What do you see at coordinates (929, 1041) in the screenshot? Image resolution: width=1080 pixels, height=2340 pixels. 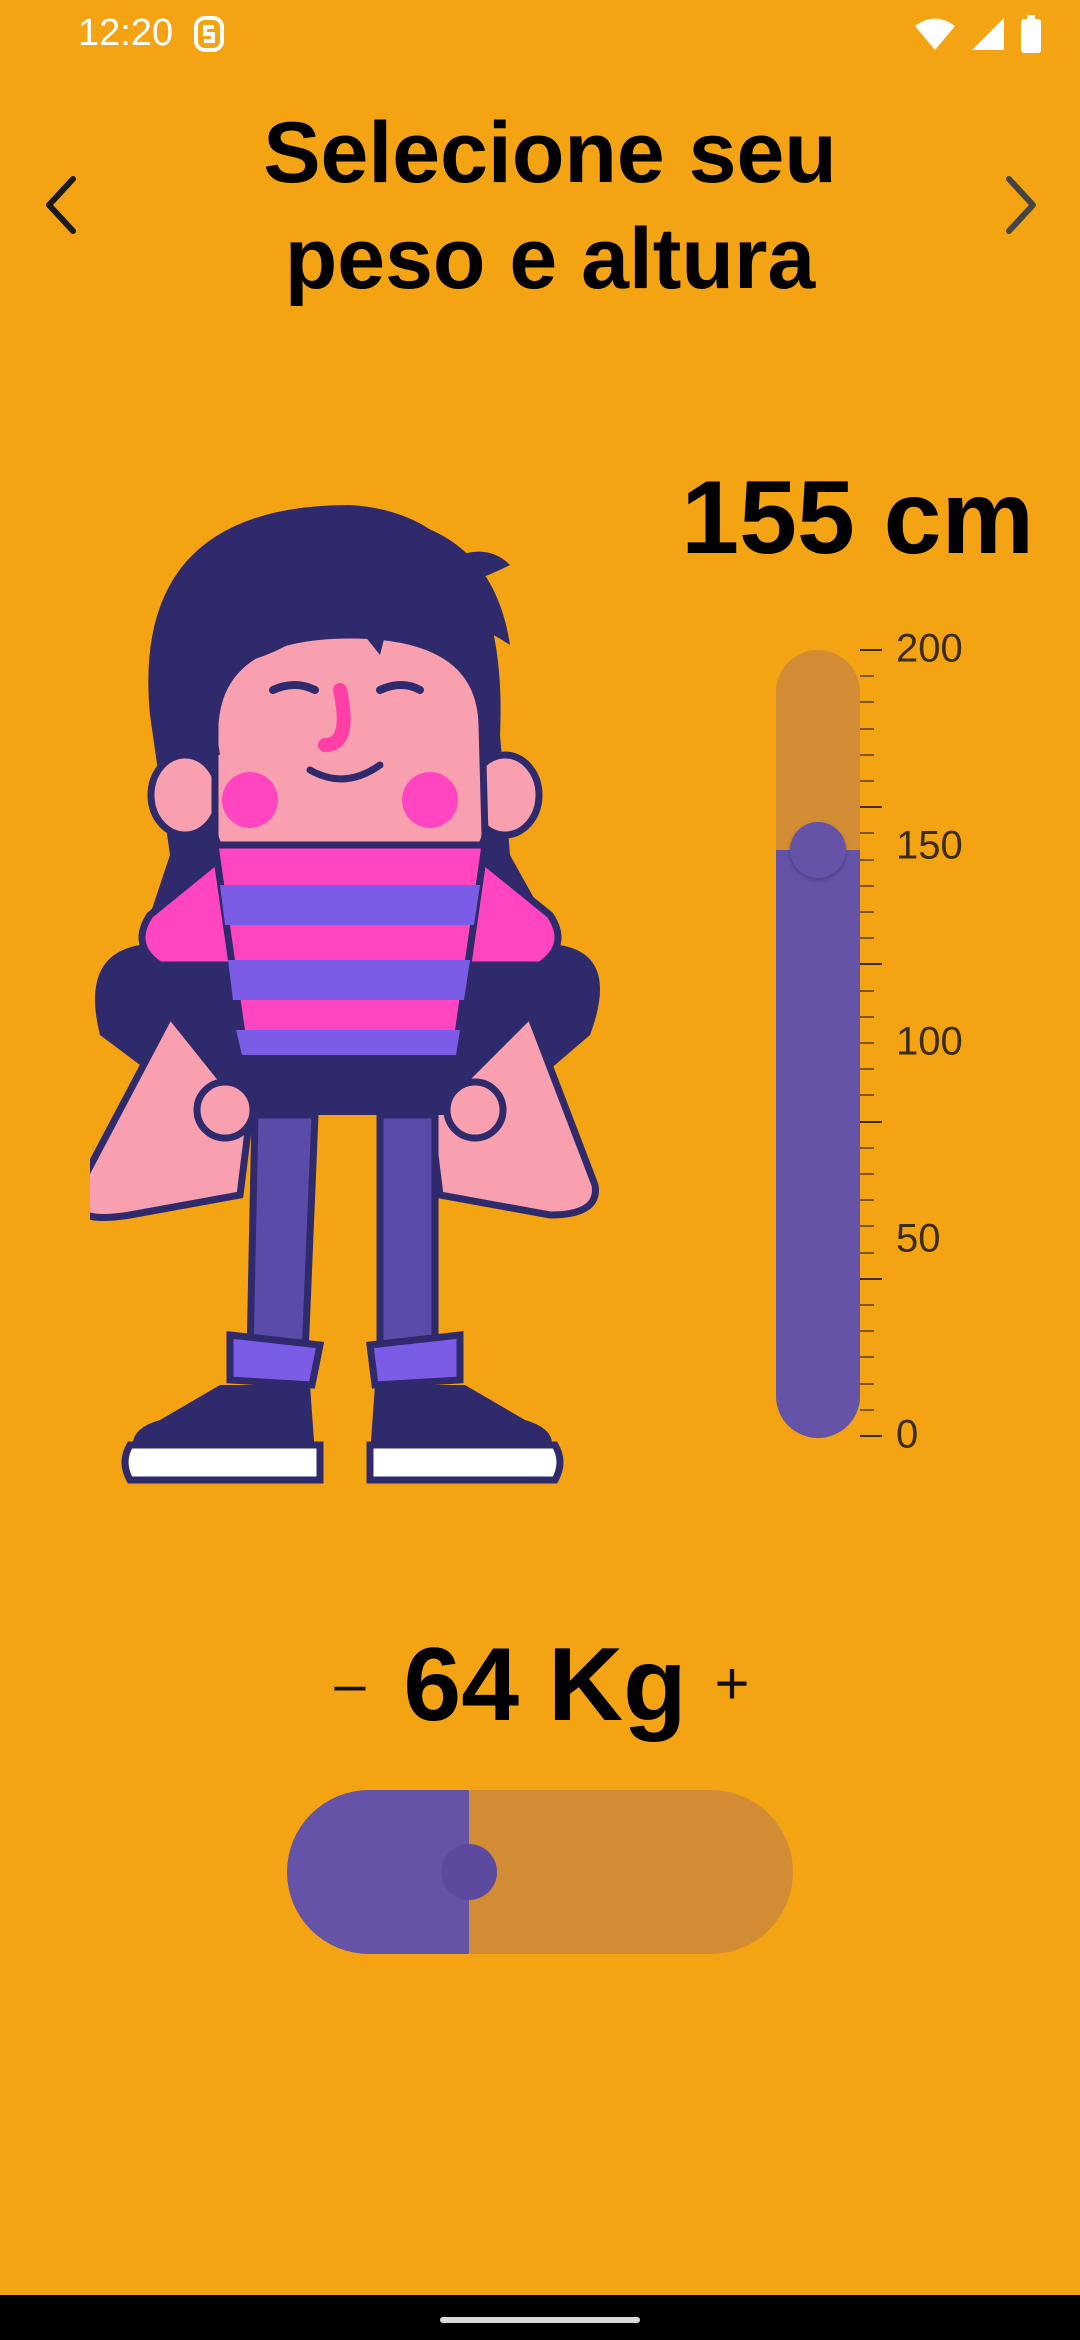 I see `scale-label: 100` at bounding box center [929, 1041].